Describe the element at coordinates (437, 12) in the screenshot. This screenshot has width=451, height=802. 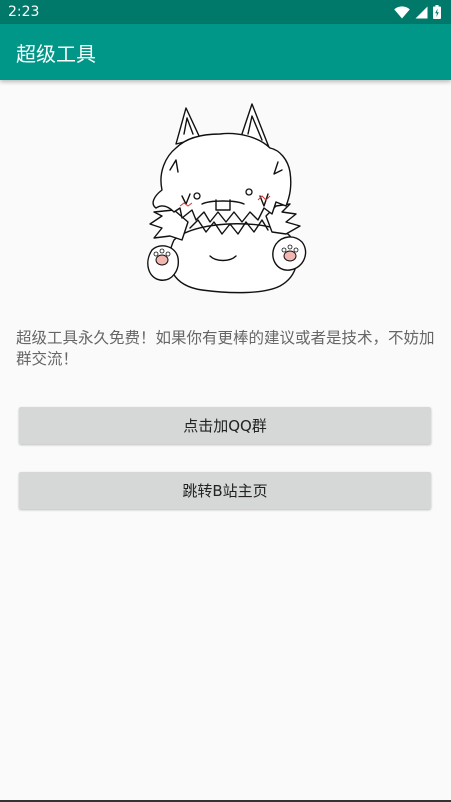
I see `battery-icon` at that location.